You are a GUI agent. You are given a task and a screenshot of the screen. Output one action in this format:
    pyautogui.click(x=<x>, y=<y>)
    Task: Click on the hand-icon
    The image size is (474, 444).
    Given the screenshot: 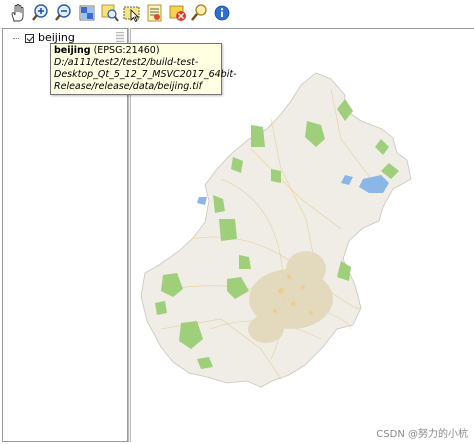 What is the action you would take?
    pyautogui.click(x=17, y=13)
    